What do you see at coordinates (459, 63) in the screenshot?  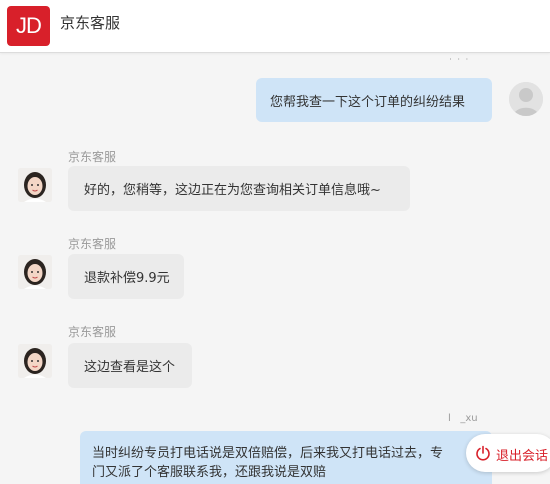 I see `user-name-label-blurred: ˙ ˙ ˙` at bounding box center [459, 63].